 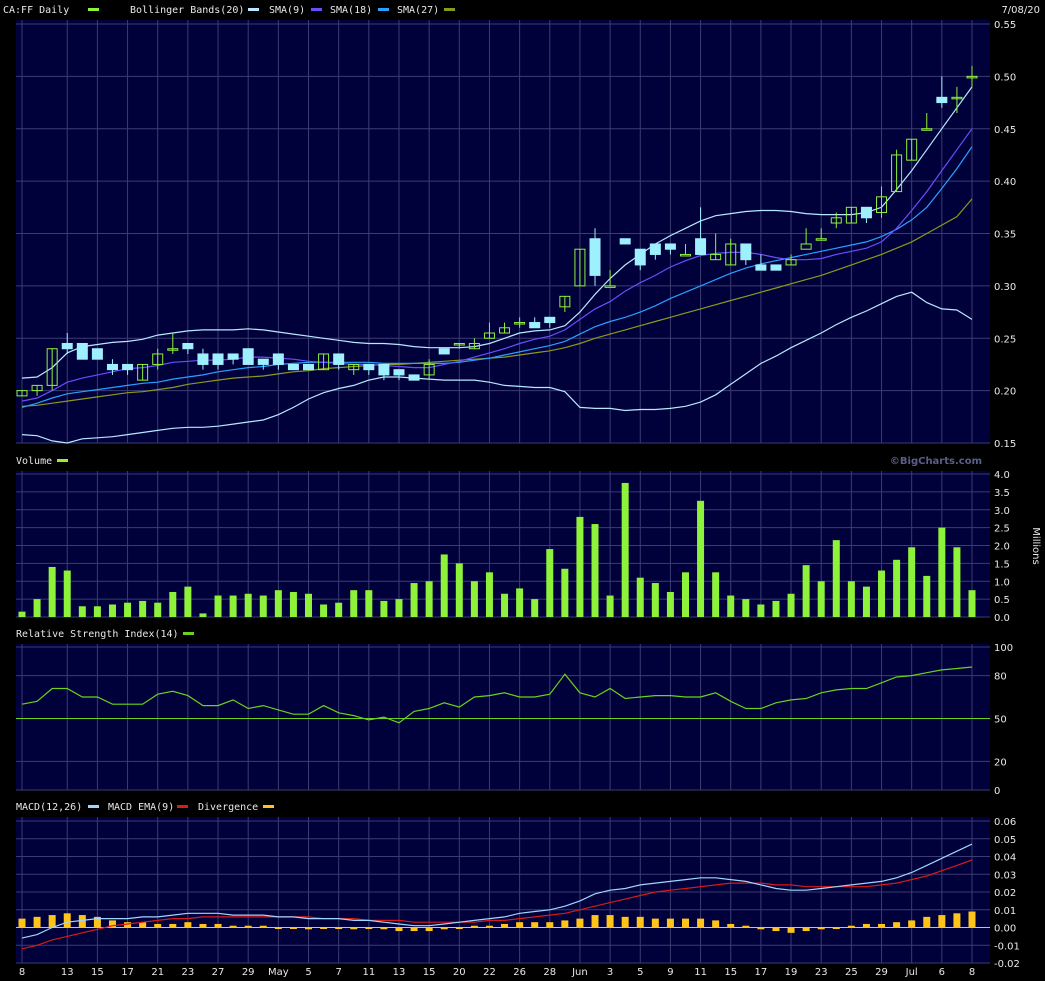 What do you see at coordinates (1005, 339) in the screenshot?
I see `price-tick-label: 0.25` at bounding box center [1005, 339].